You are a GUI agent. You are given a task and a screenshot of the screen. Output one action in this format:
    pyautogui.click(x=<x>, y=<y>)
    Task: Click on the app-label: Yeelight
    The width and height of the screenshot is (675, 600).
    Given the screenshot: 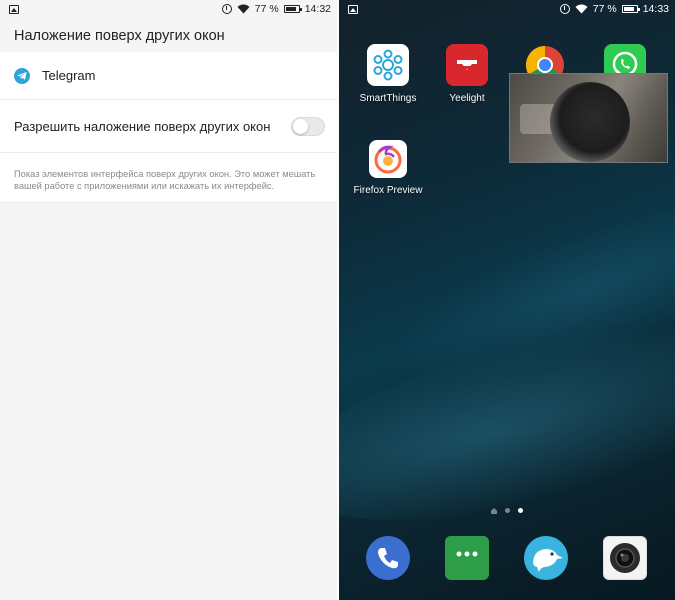 What is the action you would take?
    pyautogui.click(x=467, y=98)
    